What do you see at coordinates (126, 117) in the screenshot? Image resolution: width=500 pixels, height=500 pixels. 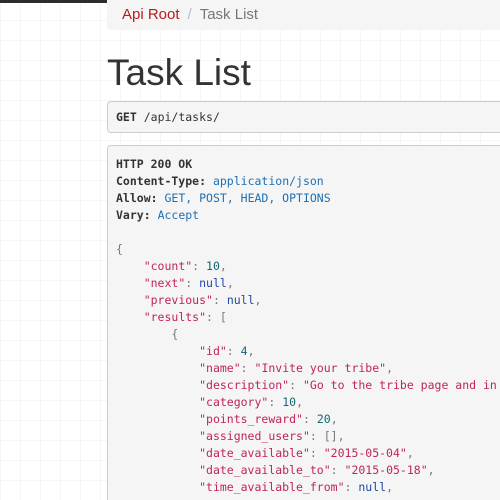 I see `request-method: GET` at bounding box center [126, 117].